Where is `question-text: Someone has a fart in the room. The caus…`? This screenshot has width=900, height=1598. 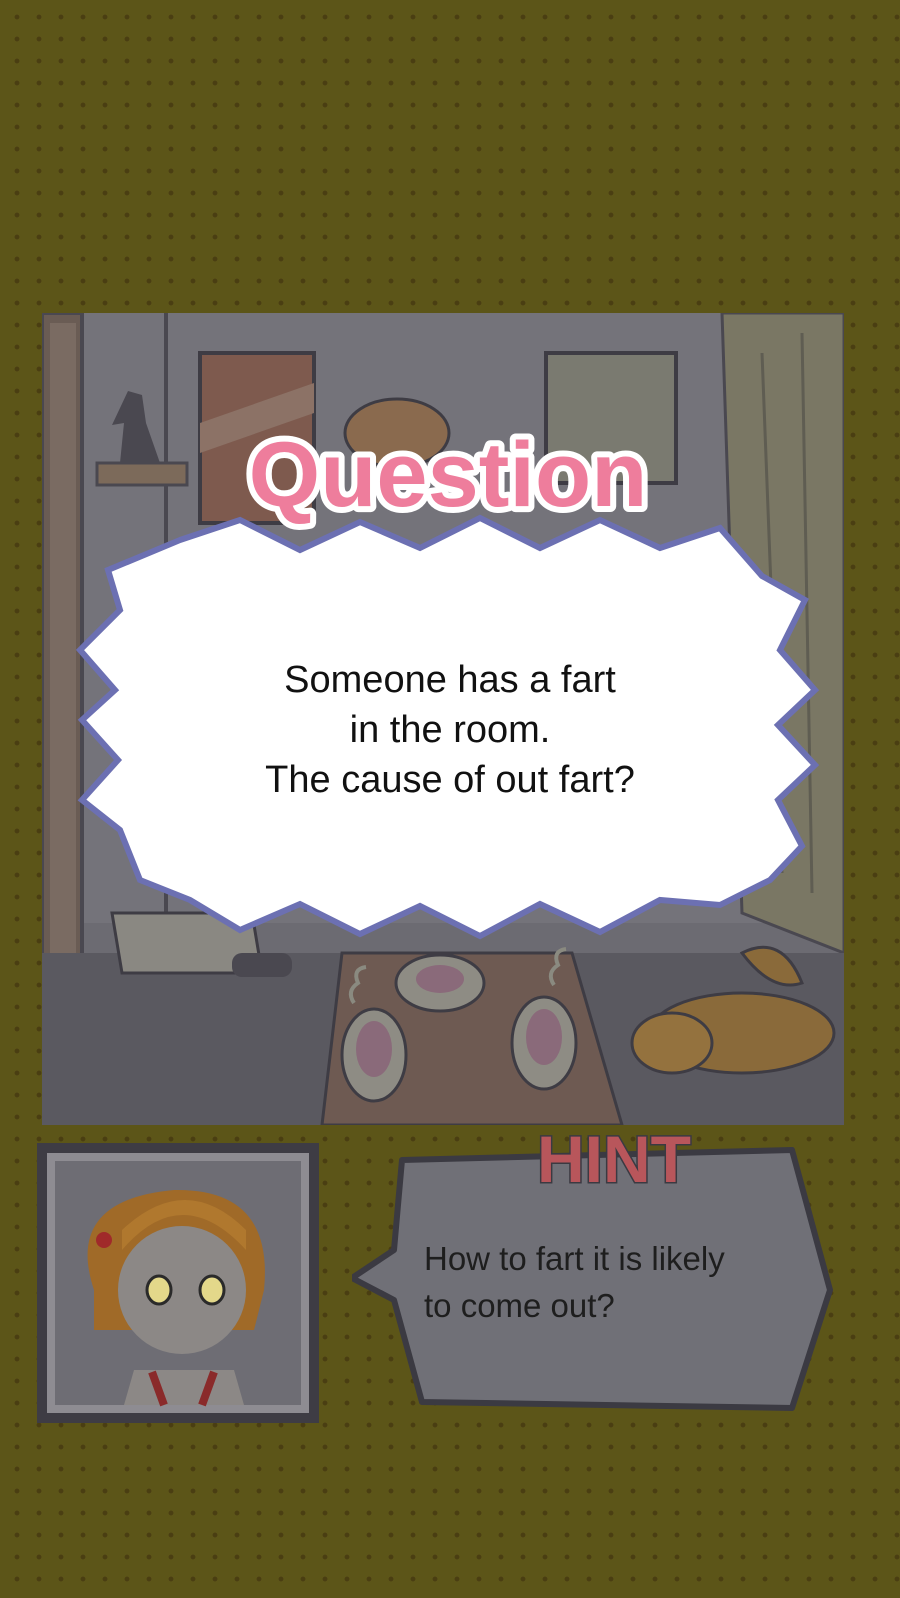
question-text: Someone has a fart in the room. The caus… is located at coordinates (450, 730).